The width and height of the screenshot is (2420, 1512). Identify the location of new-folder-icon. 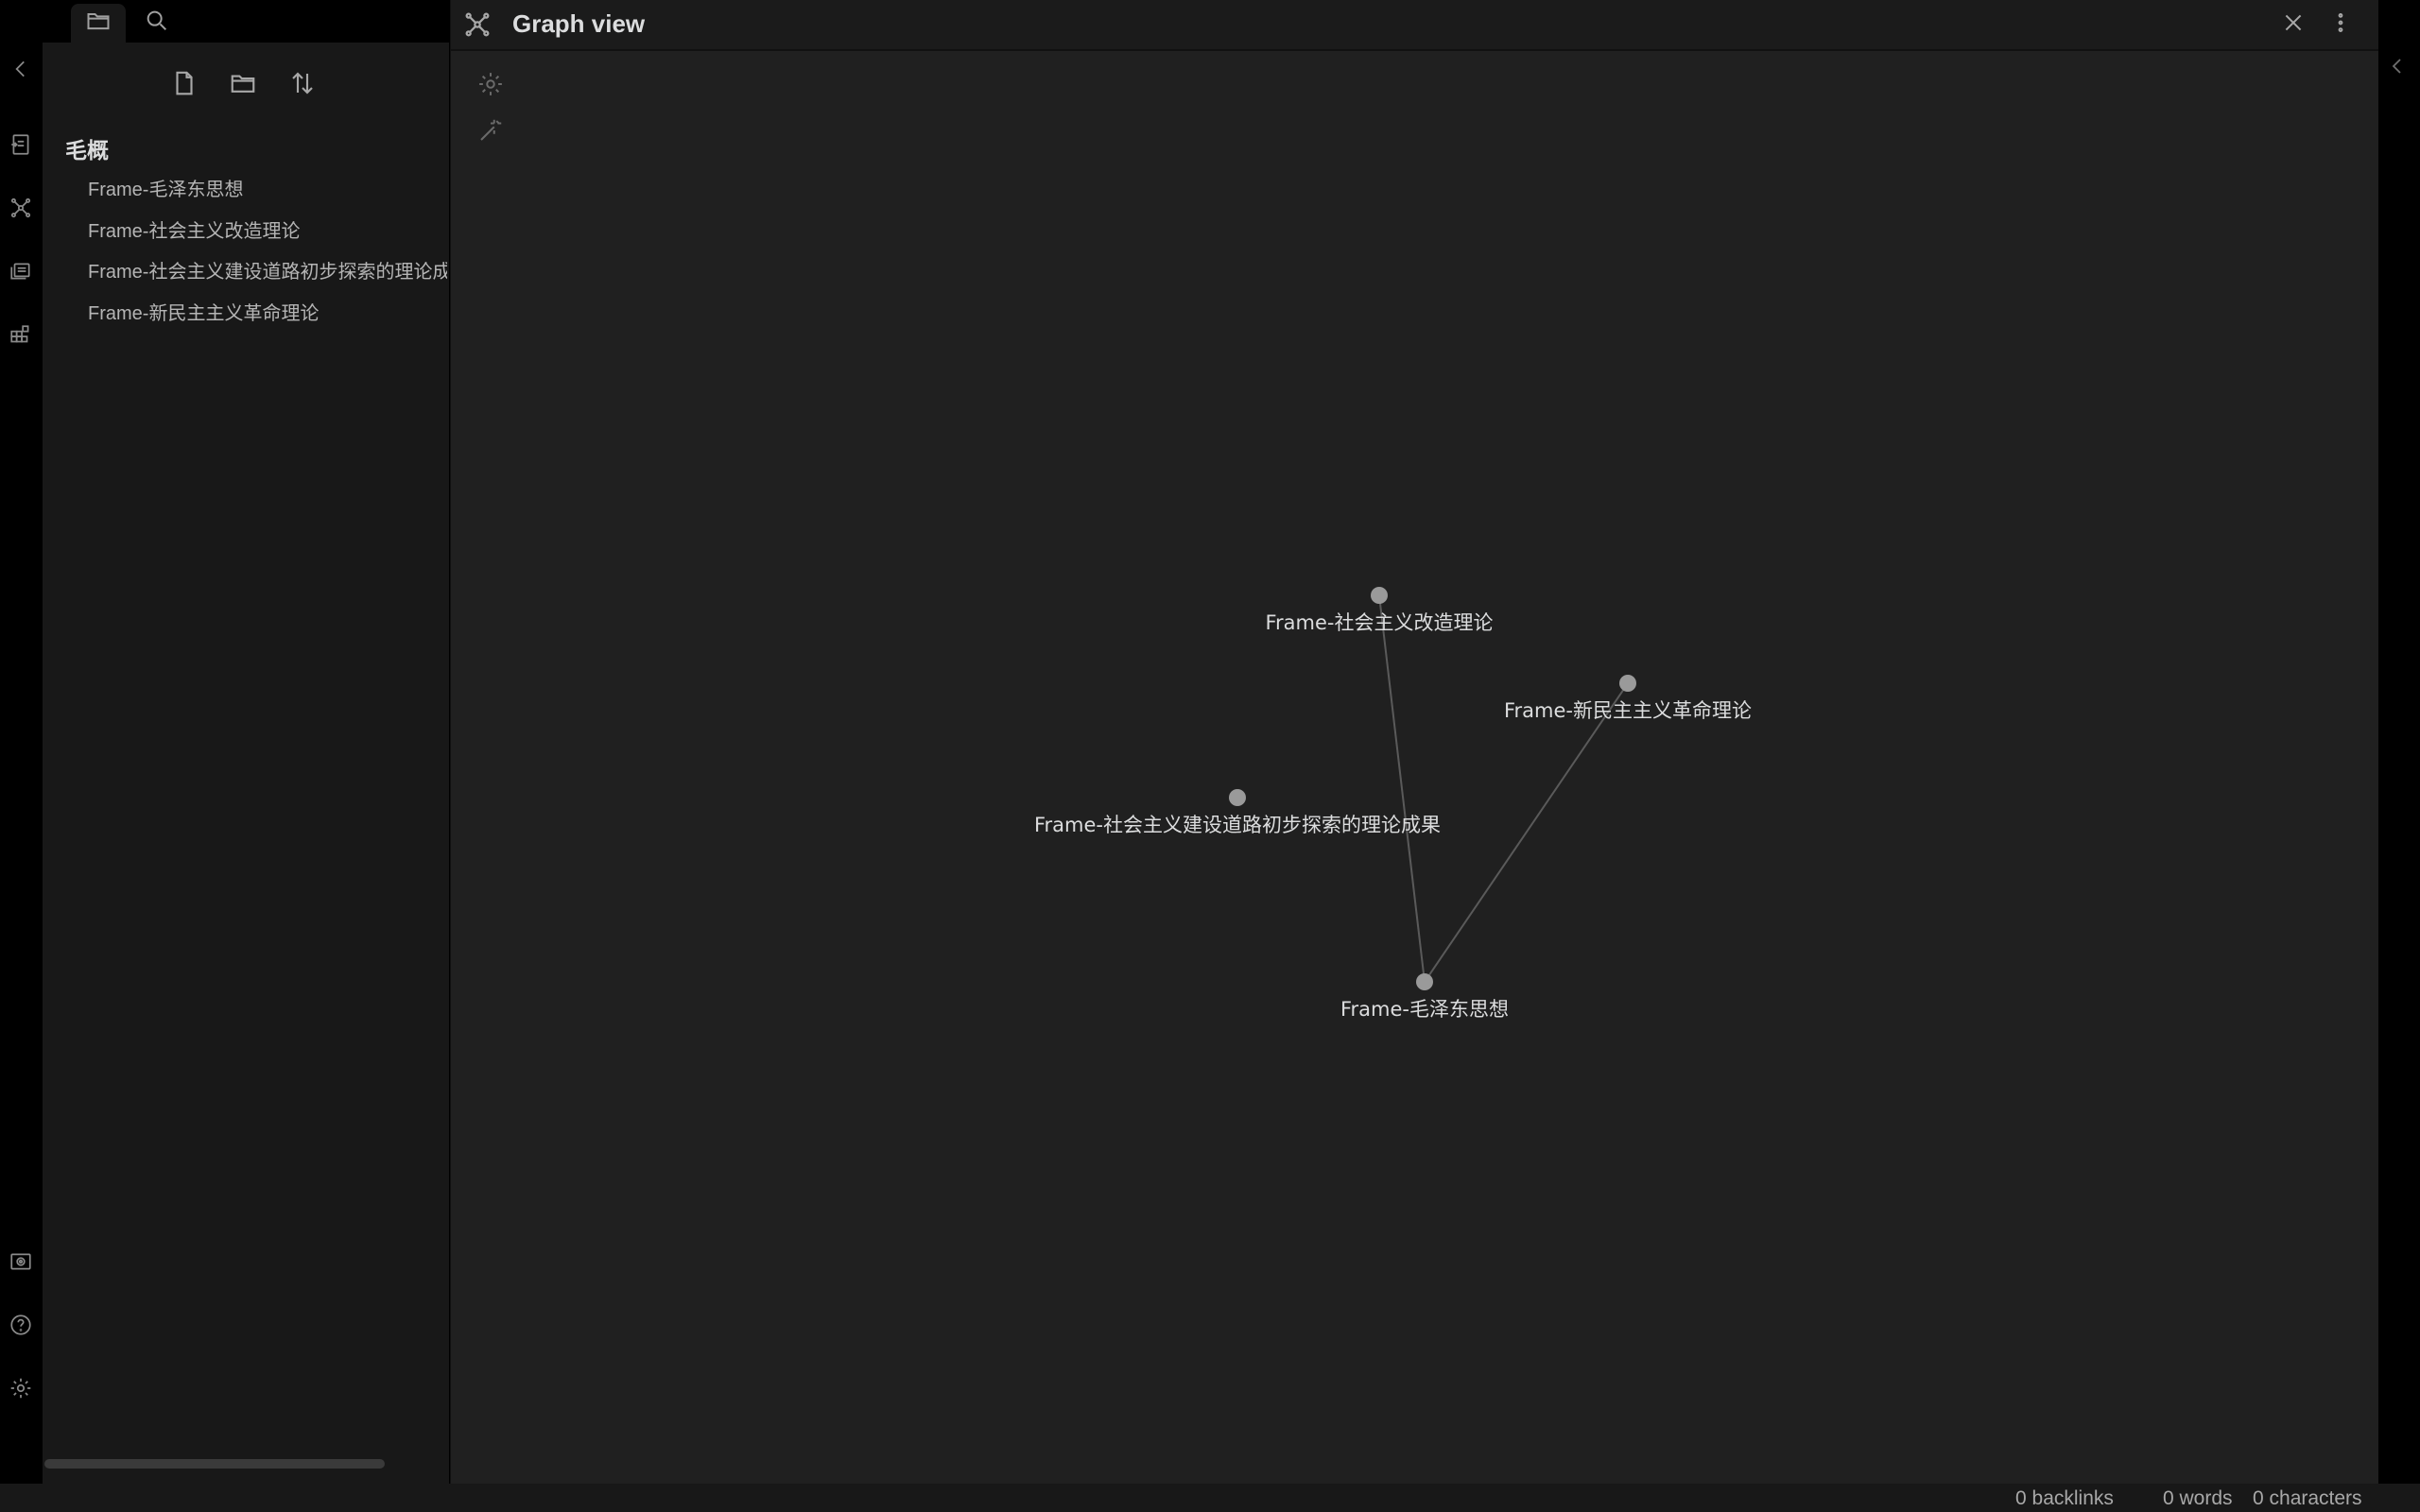
(243, 85).